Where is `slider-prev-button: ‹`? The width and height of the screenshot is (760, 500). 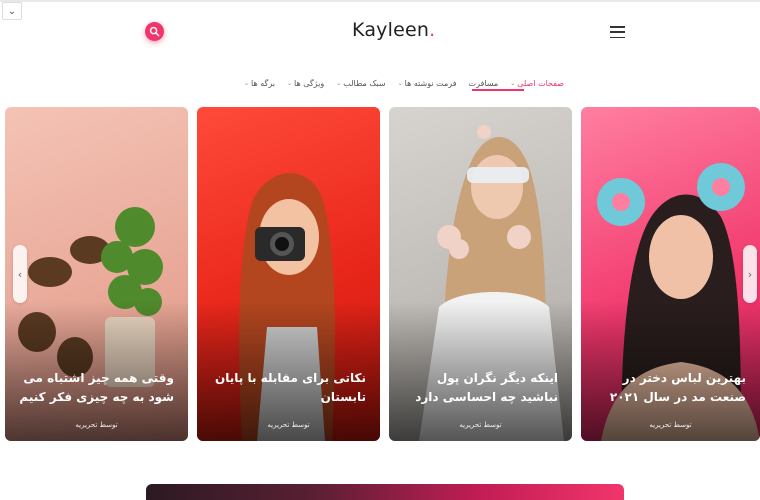 slider-prev-button: ‹ is located at coordinates (20, 274).